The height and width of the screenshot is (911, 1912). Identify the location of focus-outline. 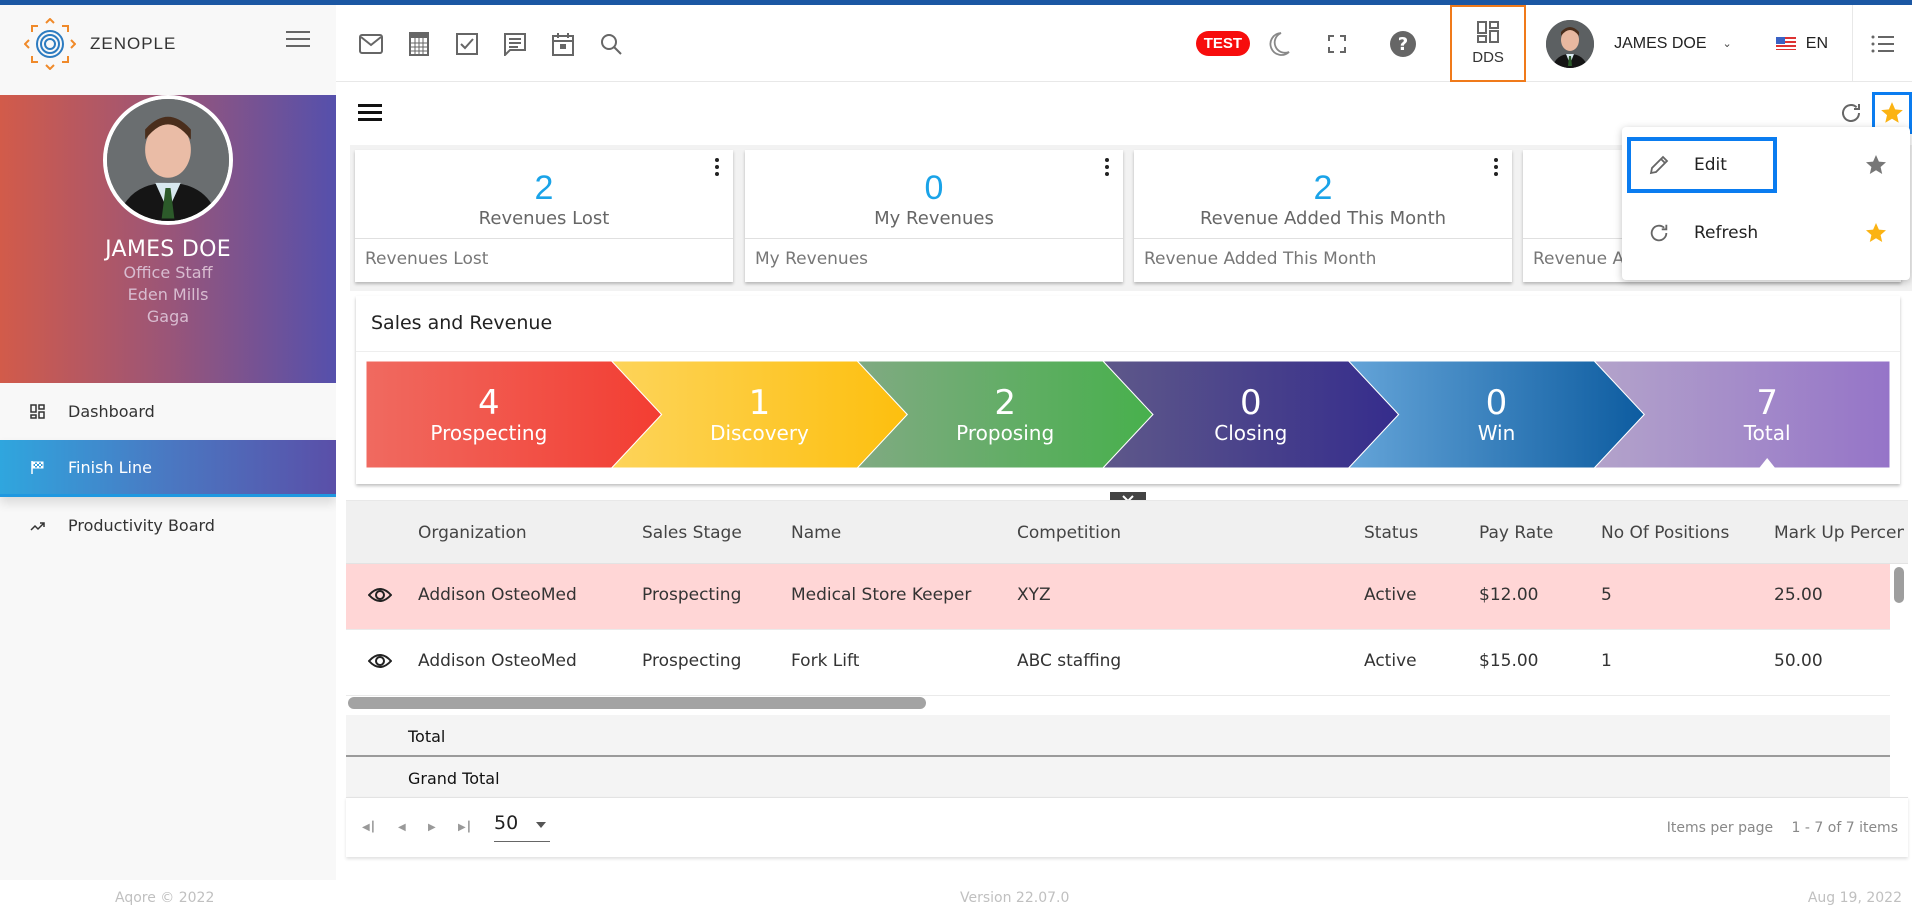
(1702, 165).